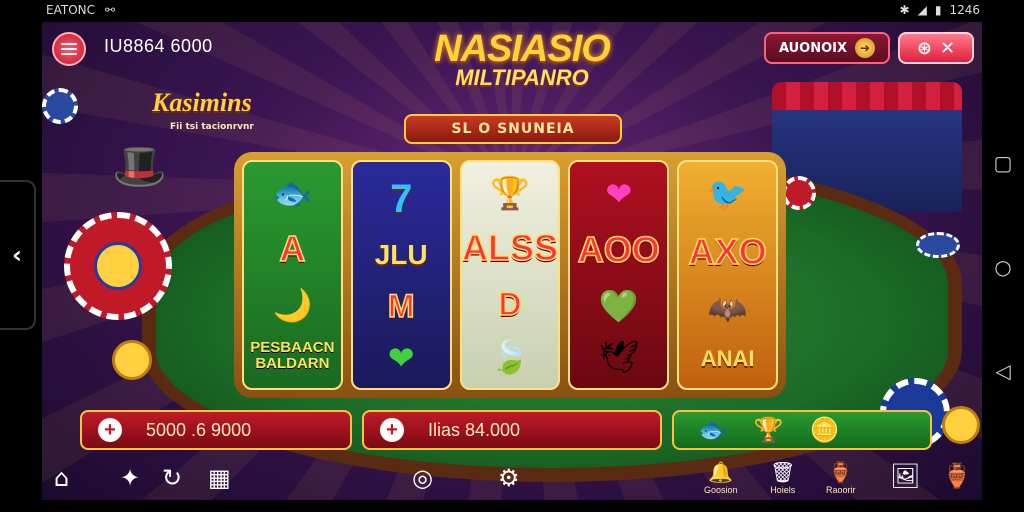  I want to click on reel-3: 🏆 ALSS D 🍃, so click(510, 275).